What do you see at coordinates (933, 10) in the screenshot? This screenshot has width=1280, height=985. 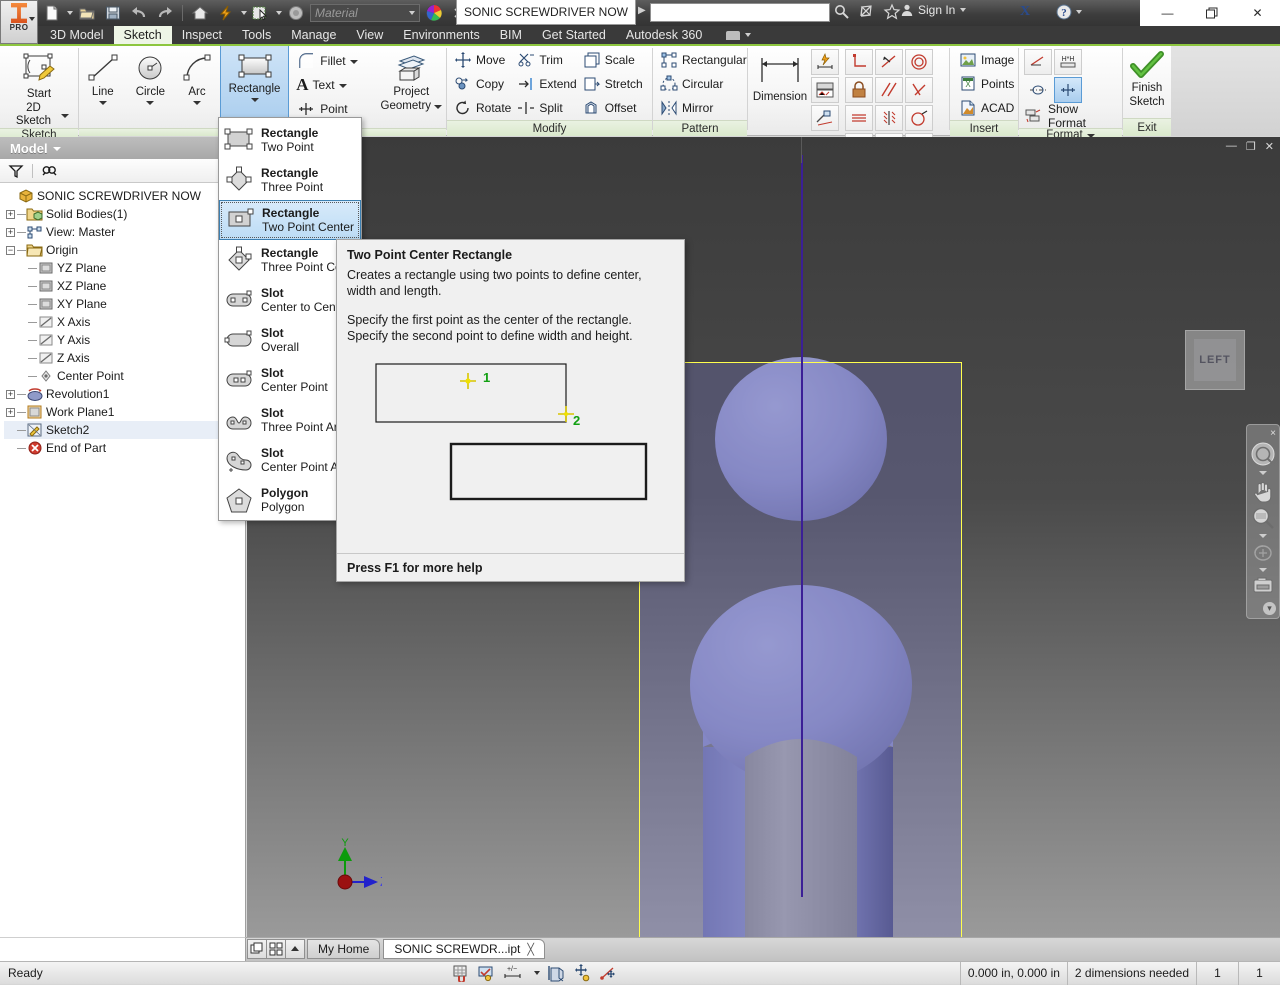 I see `sign-in-button: Sign In` at bounding box center [933, 10].